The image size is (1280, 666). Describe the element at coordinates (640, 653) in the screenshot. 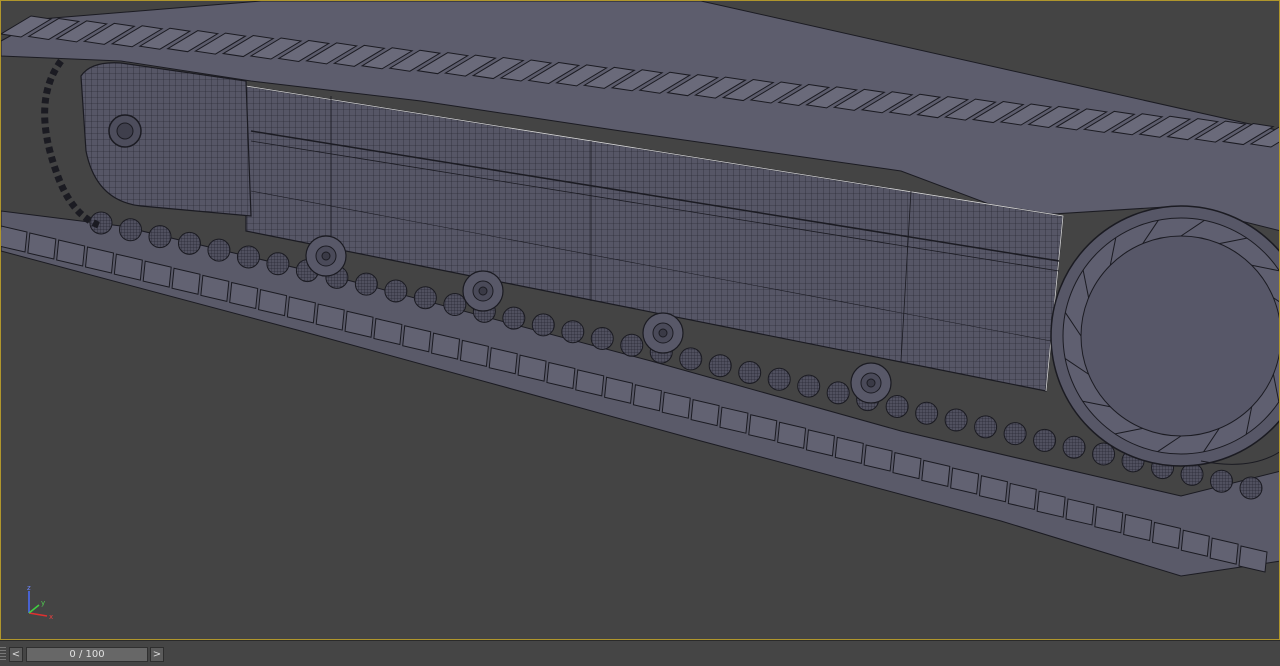

I see `time-slider-bar: < 0 / 100 >` at that location.